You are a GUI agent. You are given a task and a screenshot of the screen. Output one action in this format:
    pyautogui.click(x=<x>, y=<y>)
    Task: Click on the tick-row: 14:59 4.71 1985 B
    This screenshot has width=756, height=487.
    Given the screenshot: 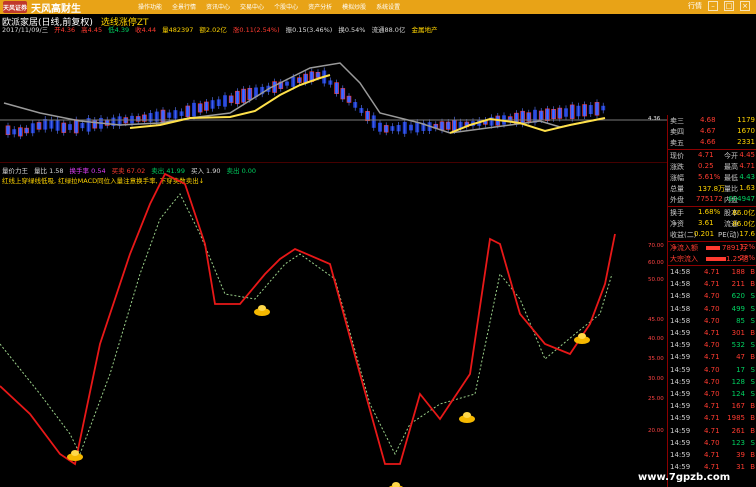 What is the action you would take?
    pyautogui.click(x=712, y=418)
    